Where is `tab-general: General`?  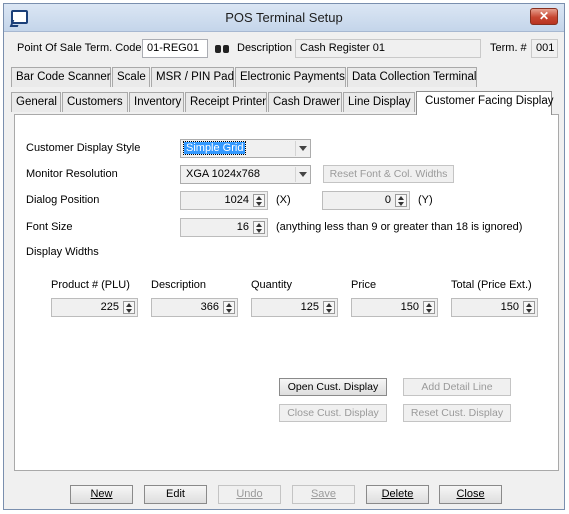
tab-general: General is located at coordinates (36, 102).